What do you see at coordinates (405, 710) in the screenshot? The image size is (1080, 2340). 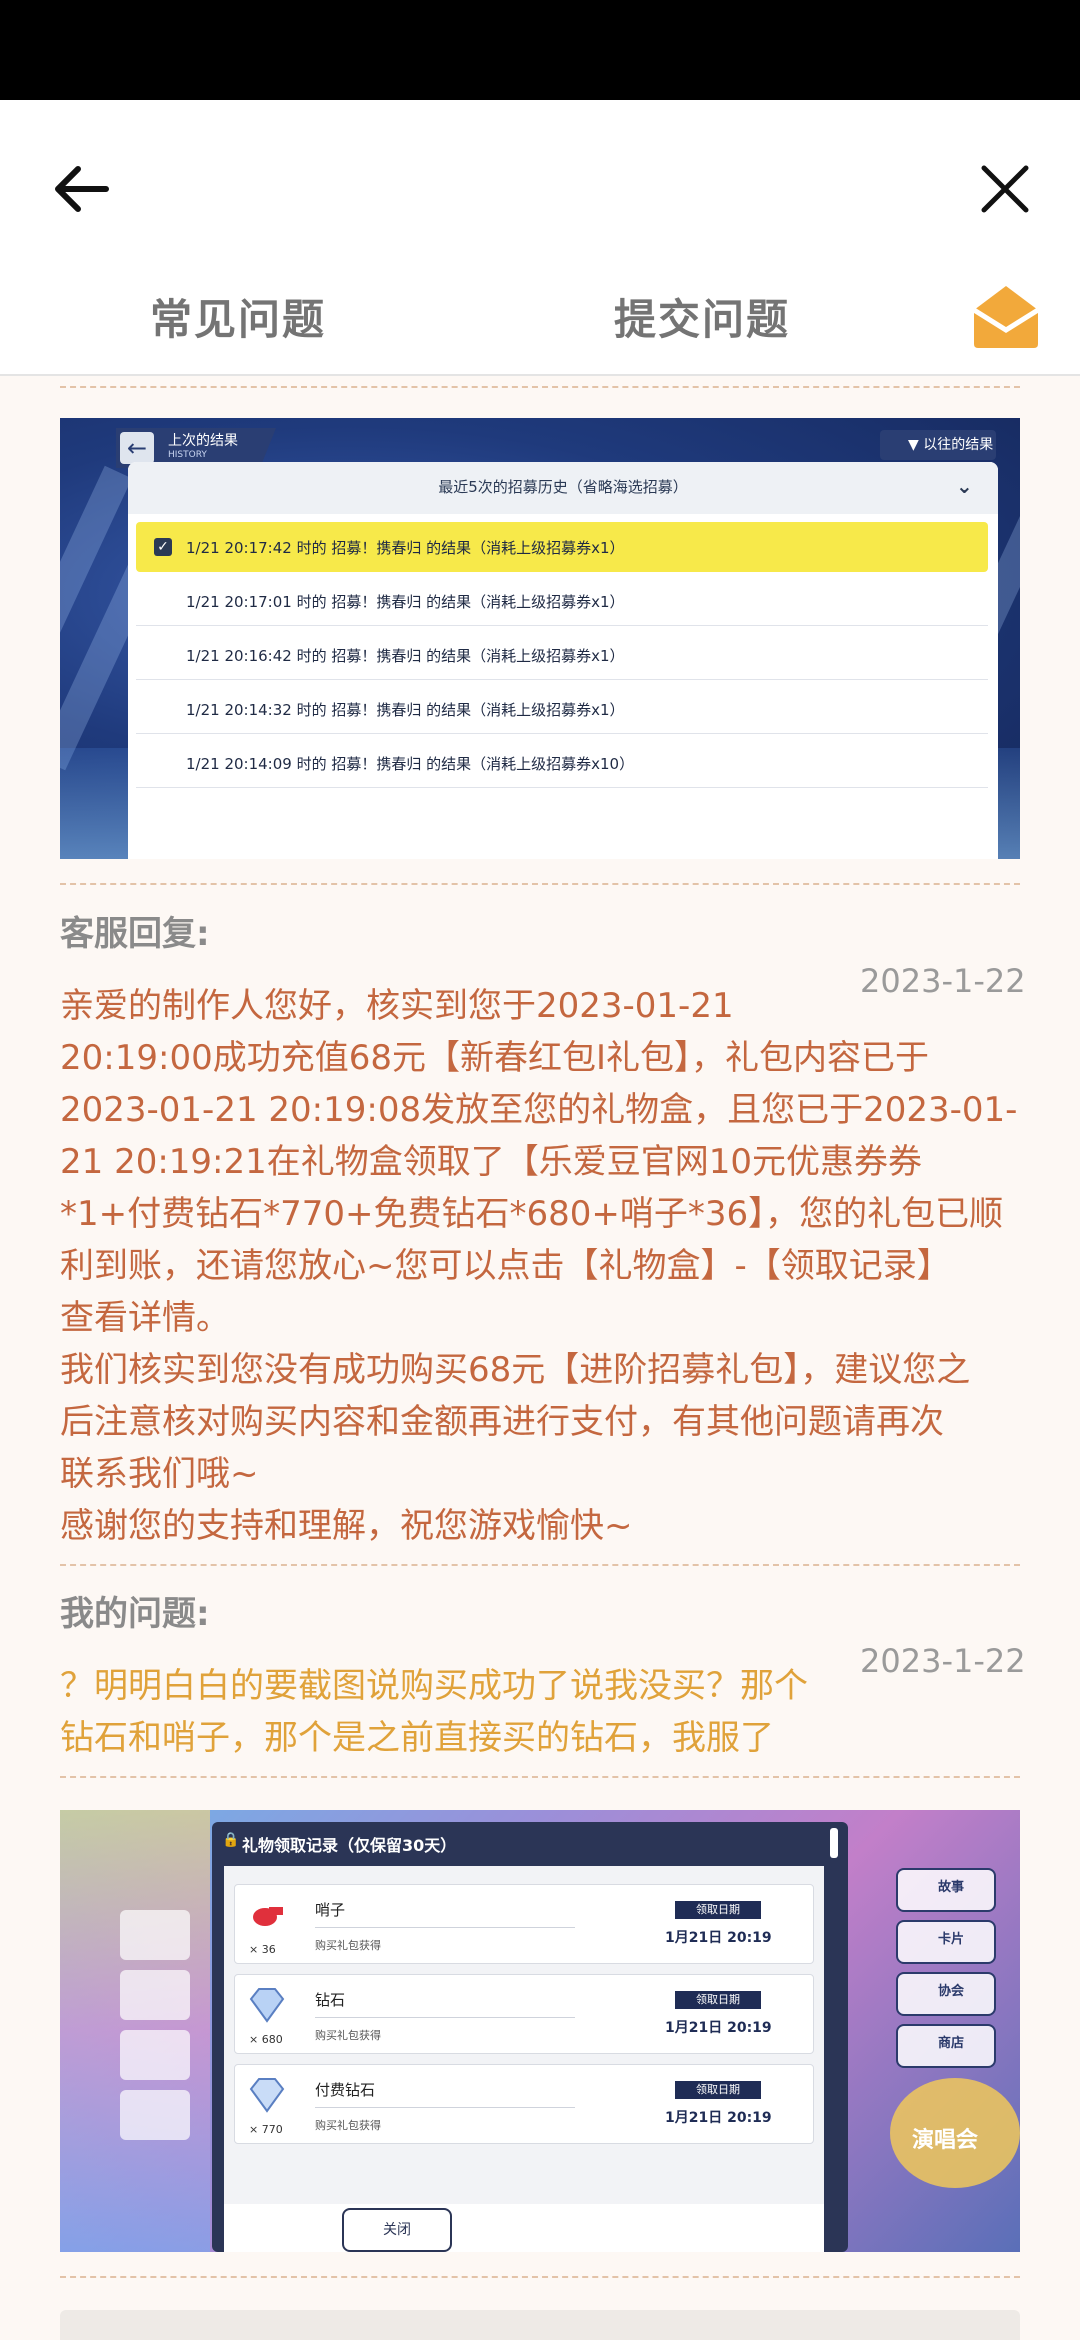 I see `history-row-text: 1/21 20:14:32 时的 招募！携春归 的结果（消耗上级招募券x1）` at bounding box center [405, 710].